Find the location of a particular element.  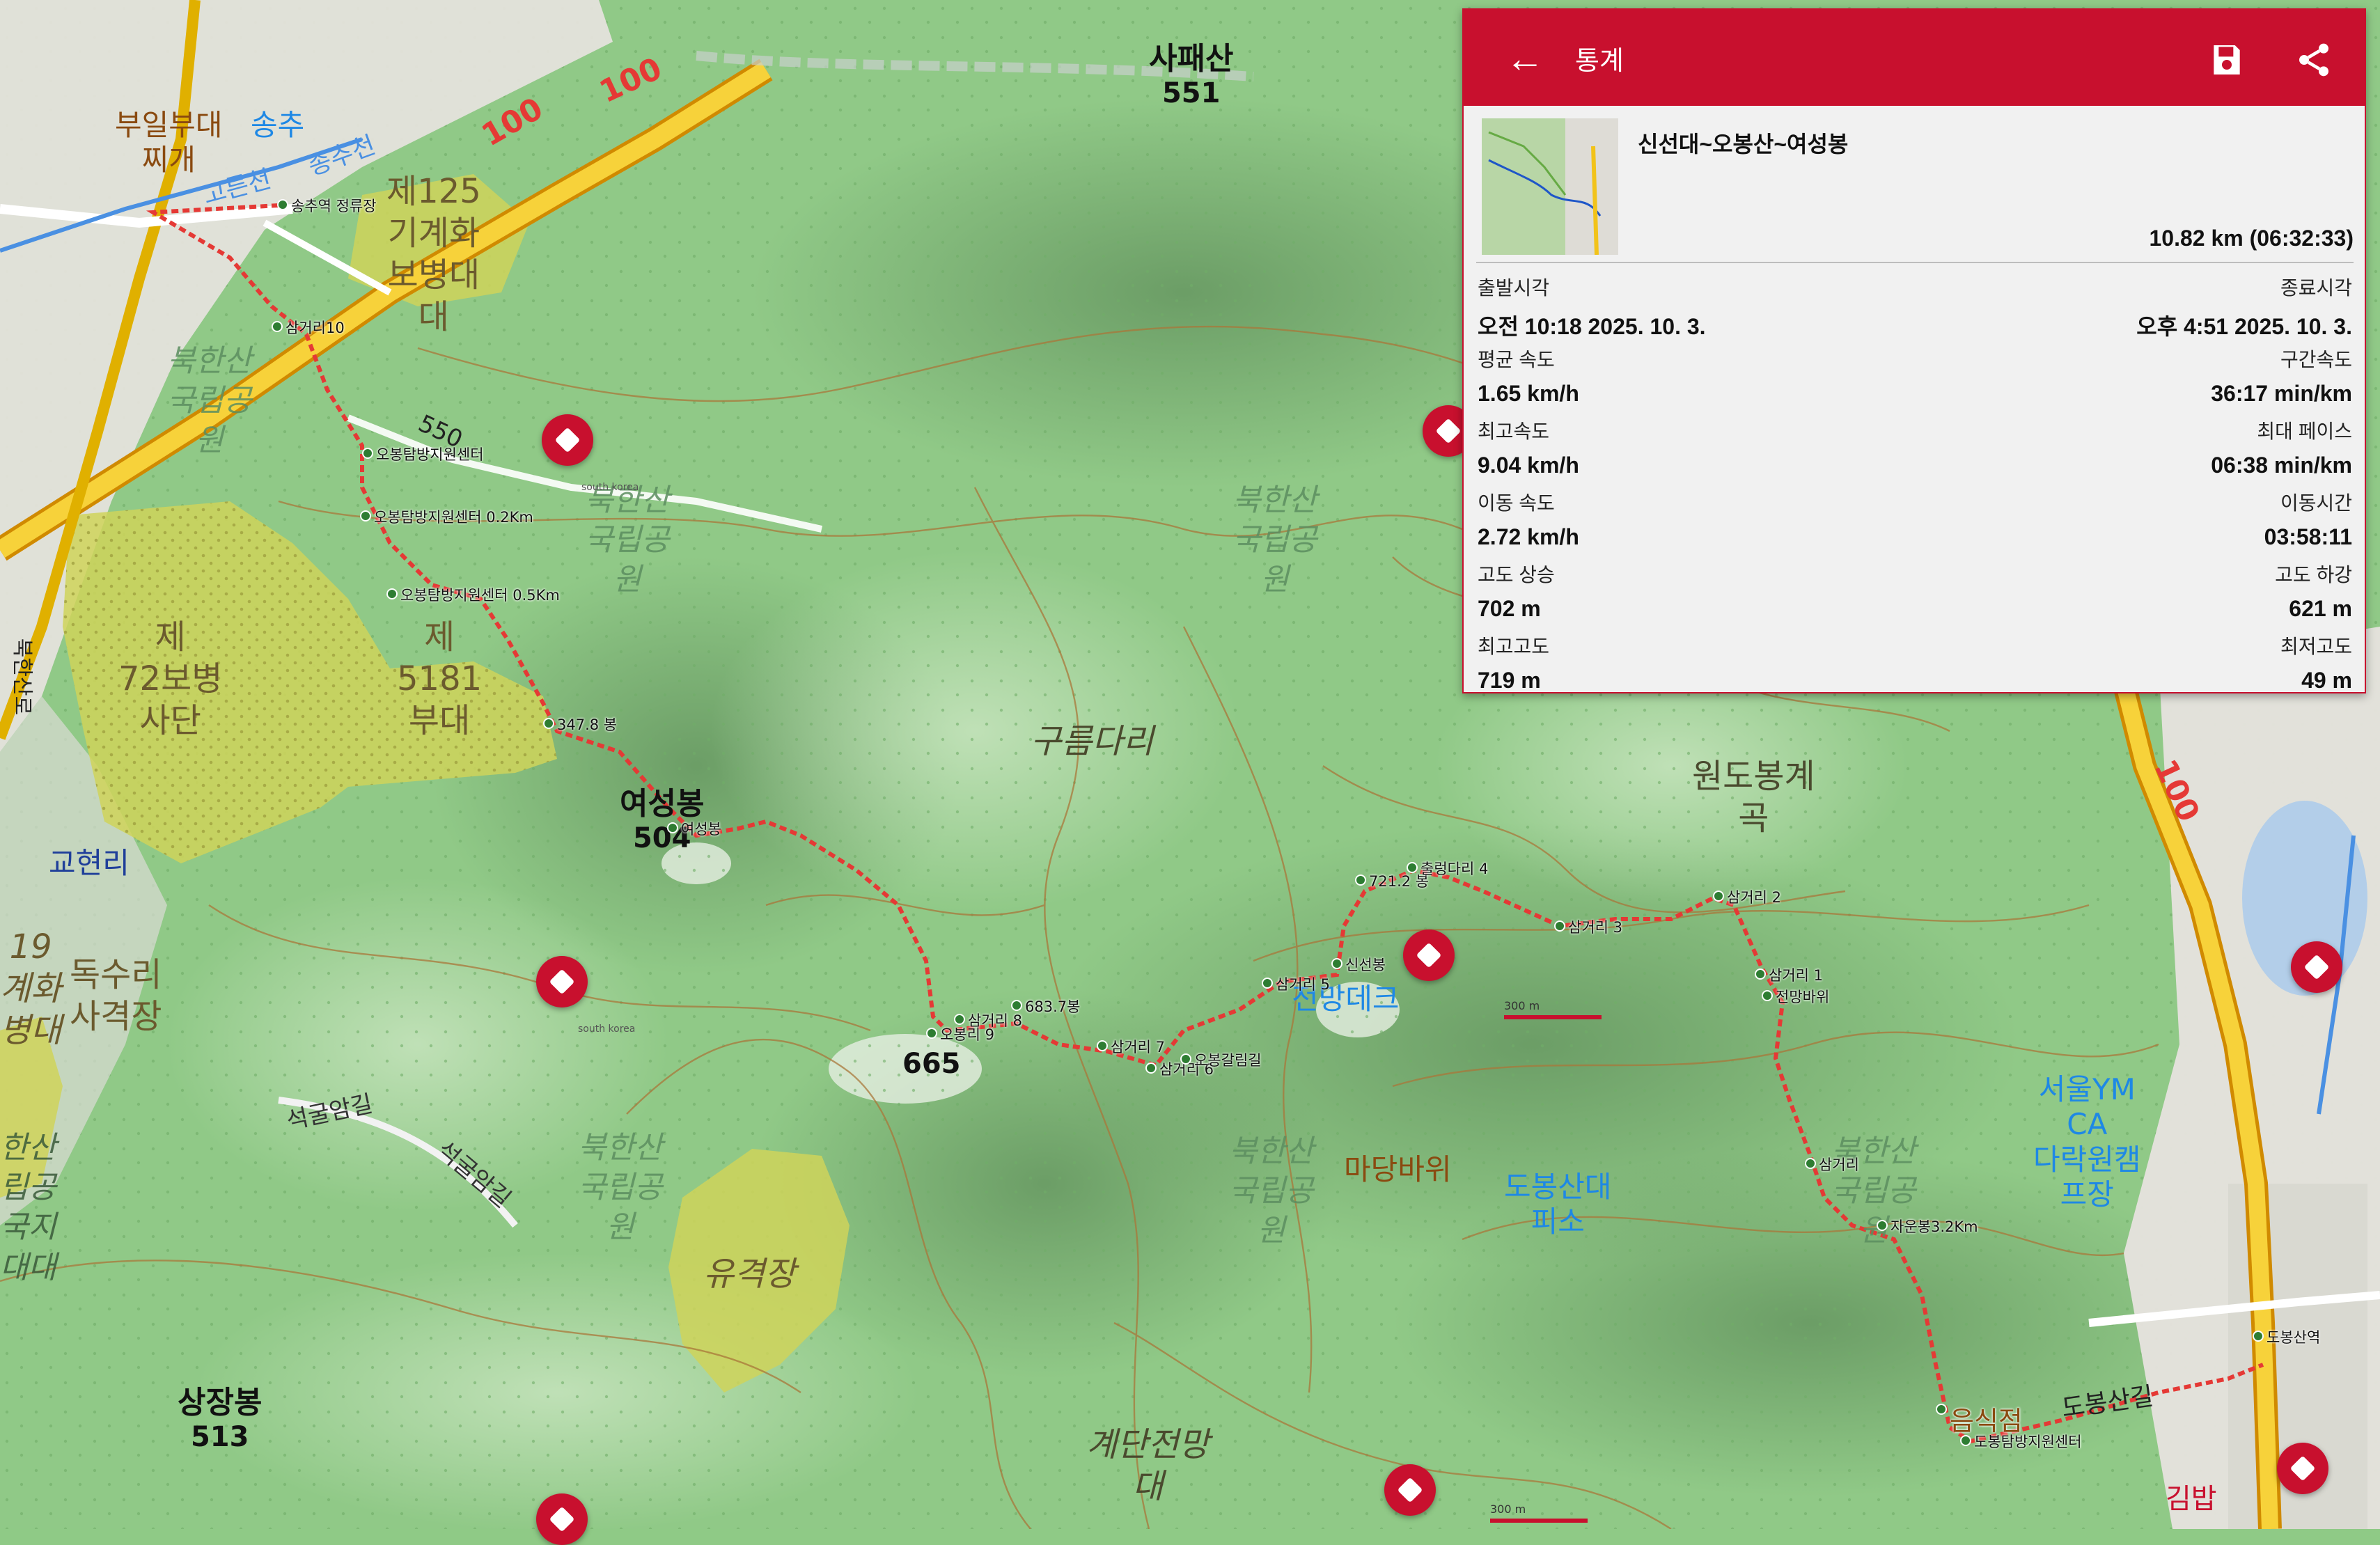

label-gureum-bridge: 구름다리 is located at coordinates (1092, 741).